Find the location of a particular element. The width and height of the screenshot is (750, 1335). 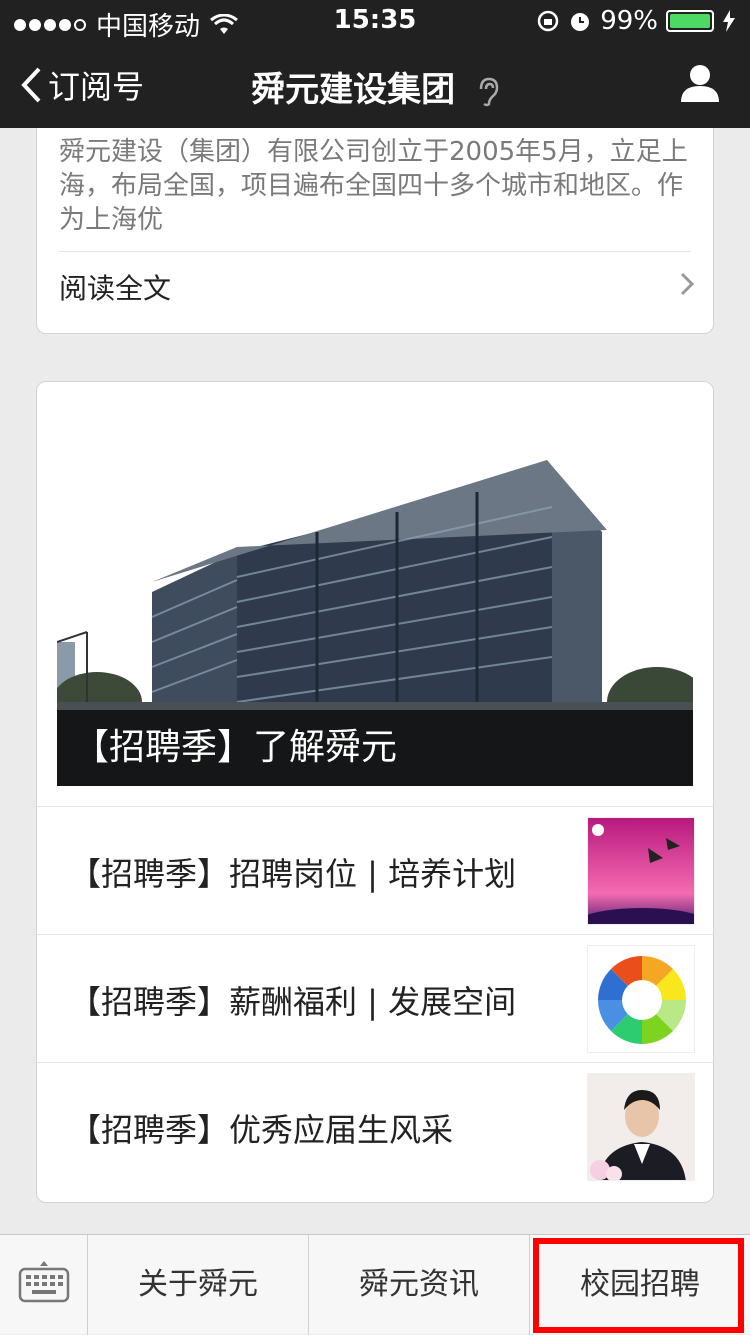

article-item-3: 【招聘季】优秀应届生风采 is located at coordinates (375, 1126).